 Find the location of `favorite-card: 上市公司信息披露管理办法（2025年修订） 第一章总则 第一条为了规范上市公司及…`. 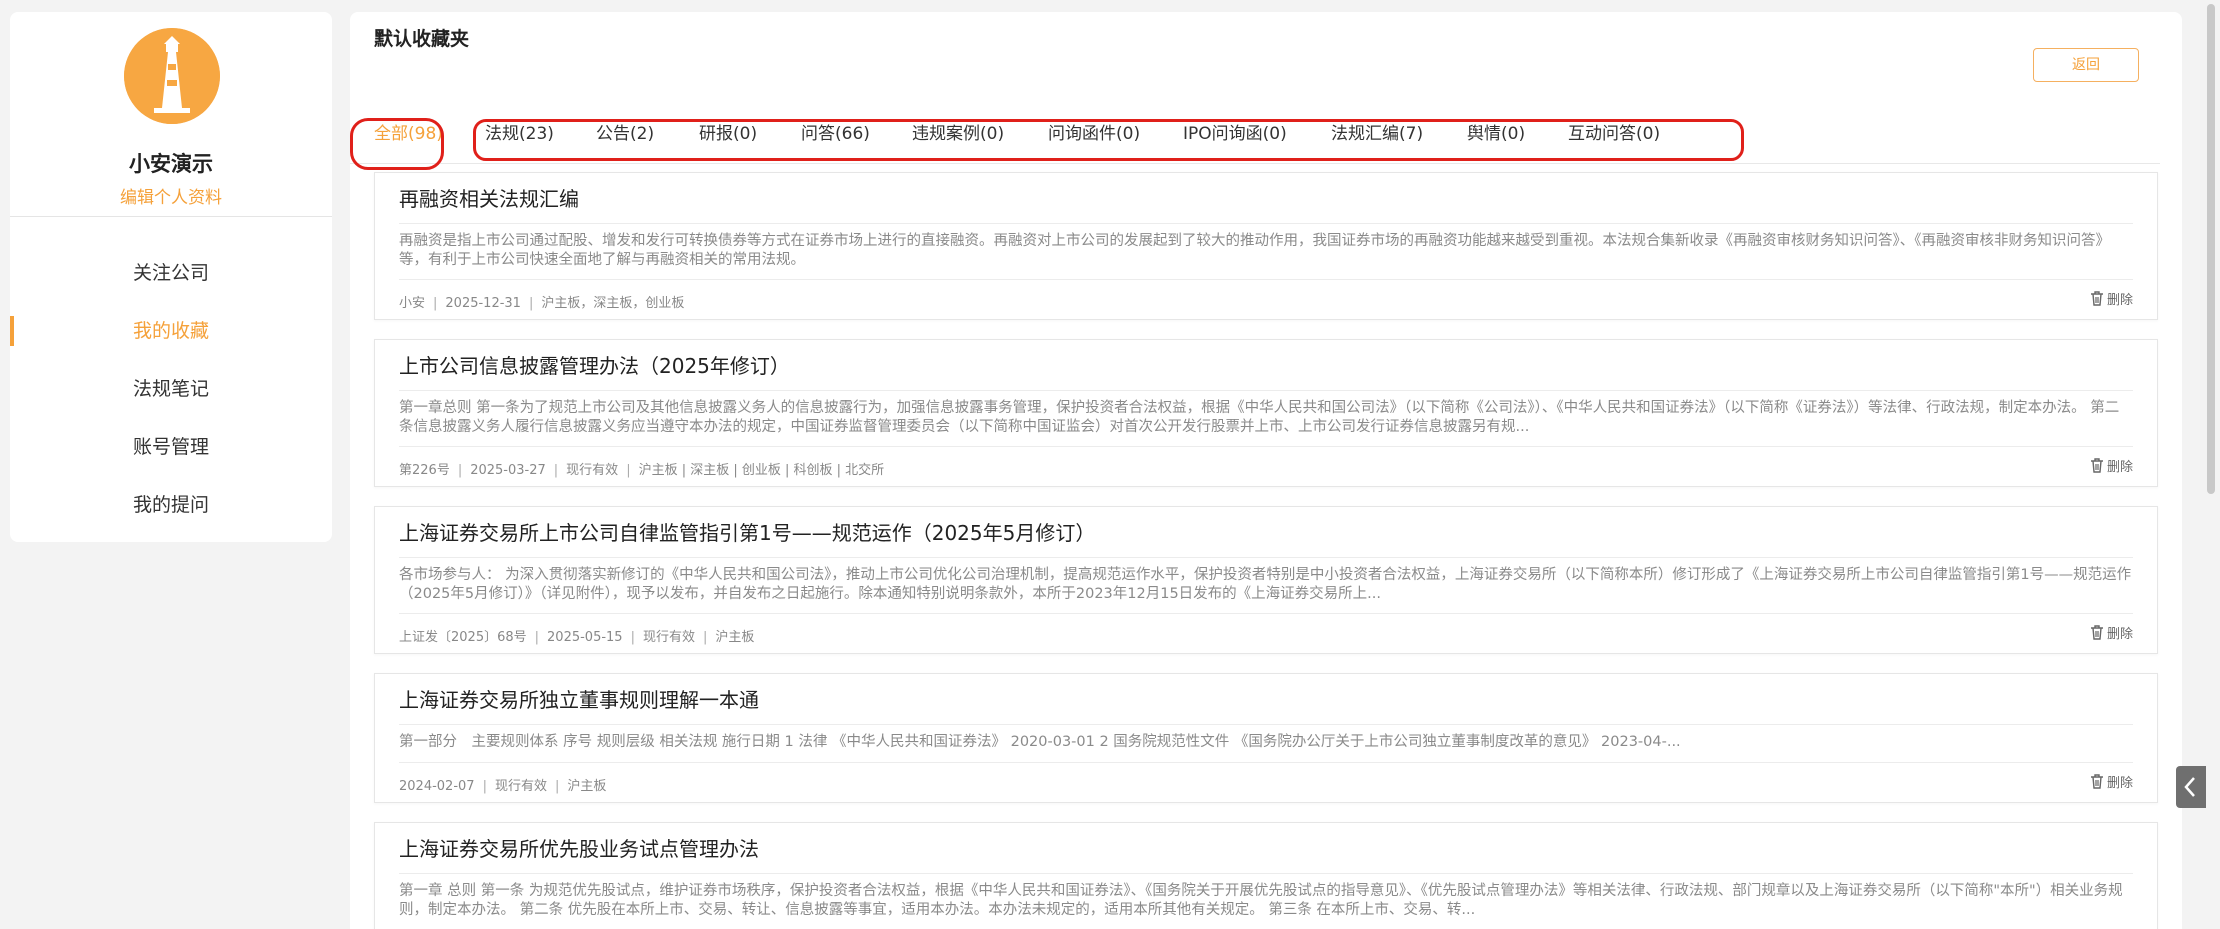

favorite-card: 上市公司信息披露管理办法（2025年修订） 第一章总则 第一条为了规范上市公司及… is located at coordinates (1266, 413).